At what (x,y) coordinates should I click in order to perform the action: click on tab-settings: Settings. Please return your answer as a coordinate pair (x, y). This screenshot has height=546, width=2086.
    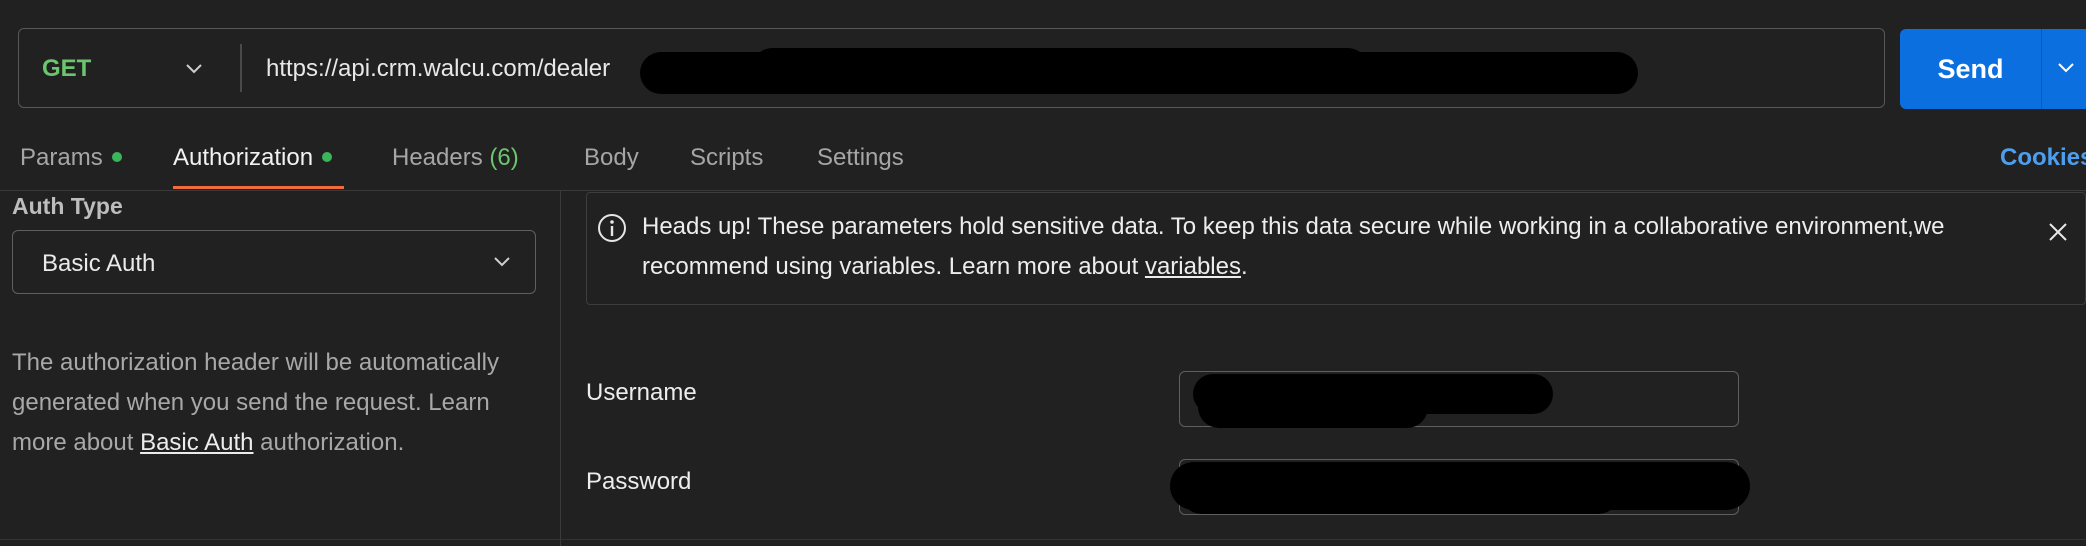
    Looking at the image, I should click on (860, 158).